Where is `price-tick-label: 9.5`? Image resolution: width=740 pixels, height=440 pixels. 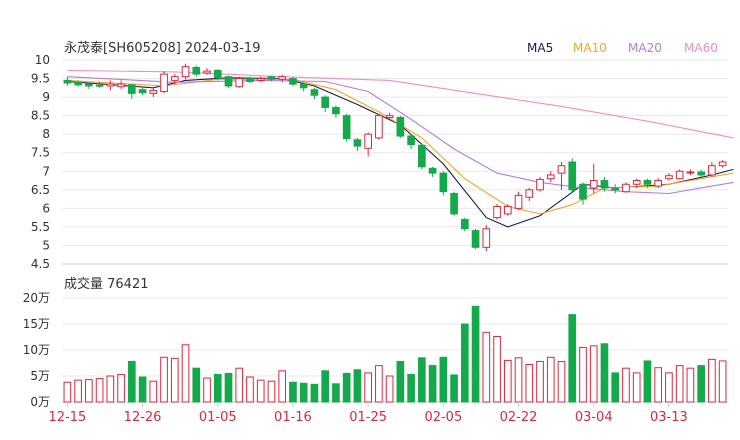 price-tick-label: 9.5 is located at coordinates (40, 79).